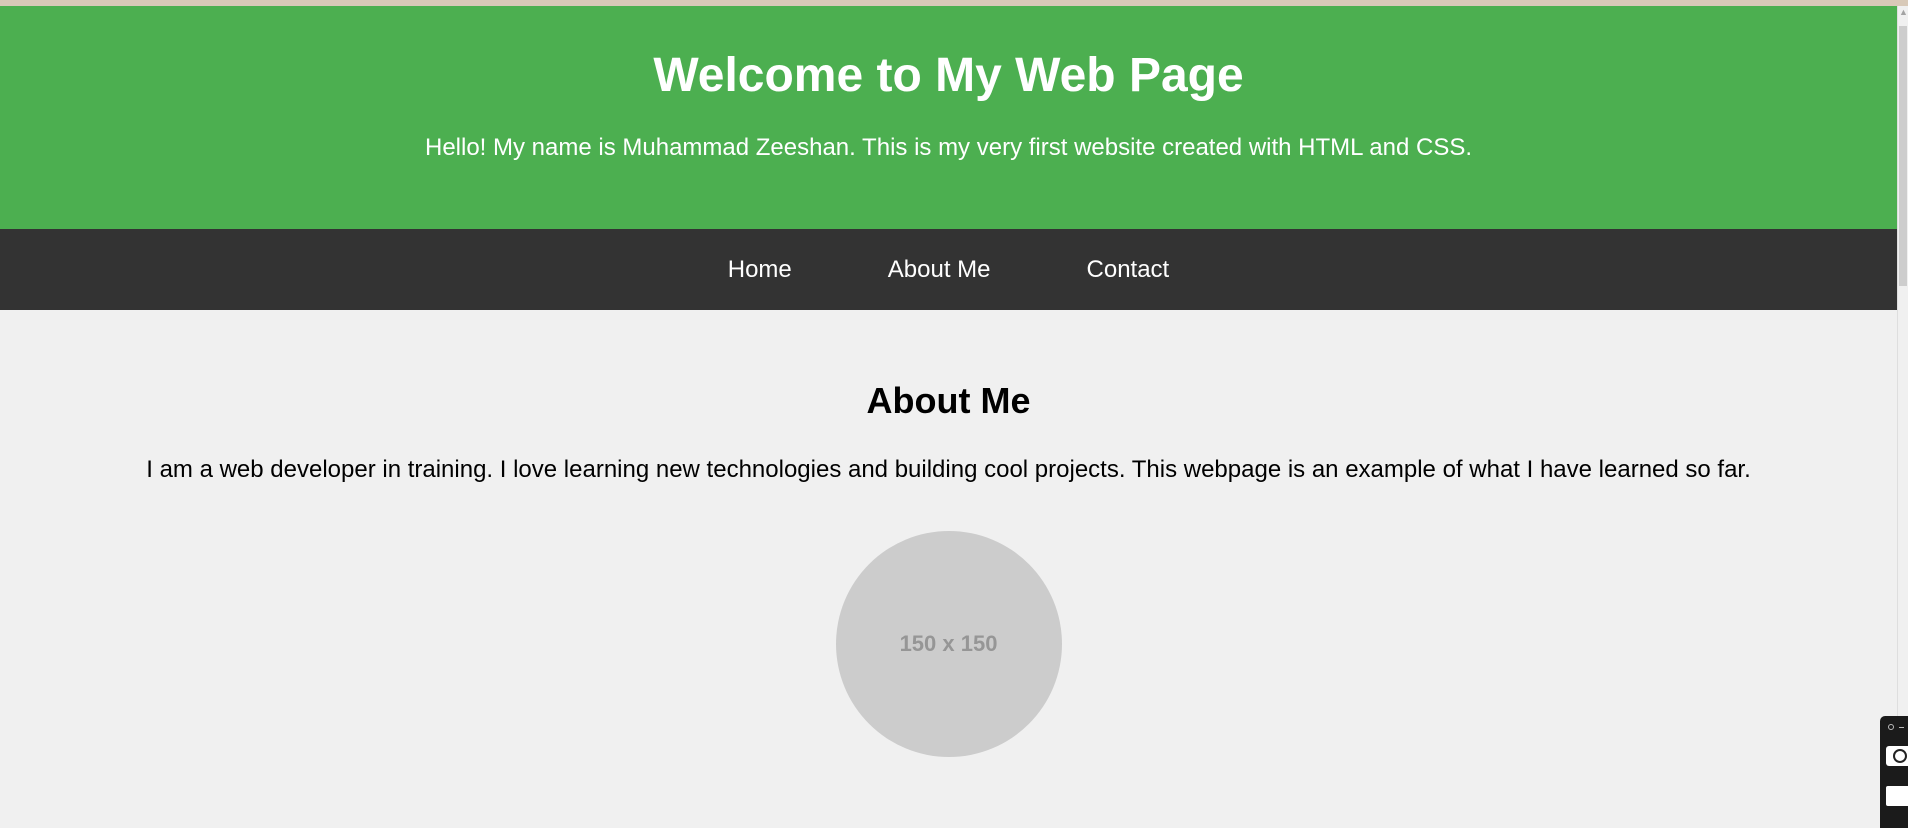  I want to click on nav-link-home: Home, so click(760, 270).